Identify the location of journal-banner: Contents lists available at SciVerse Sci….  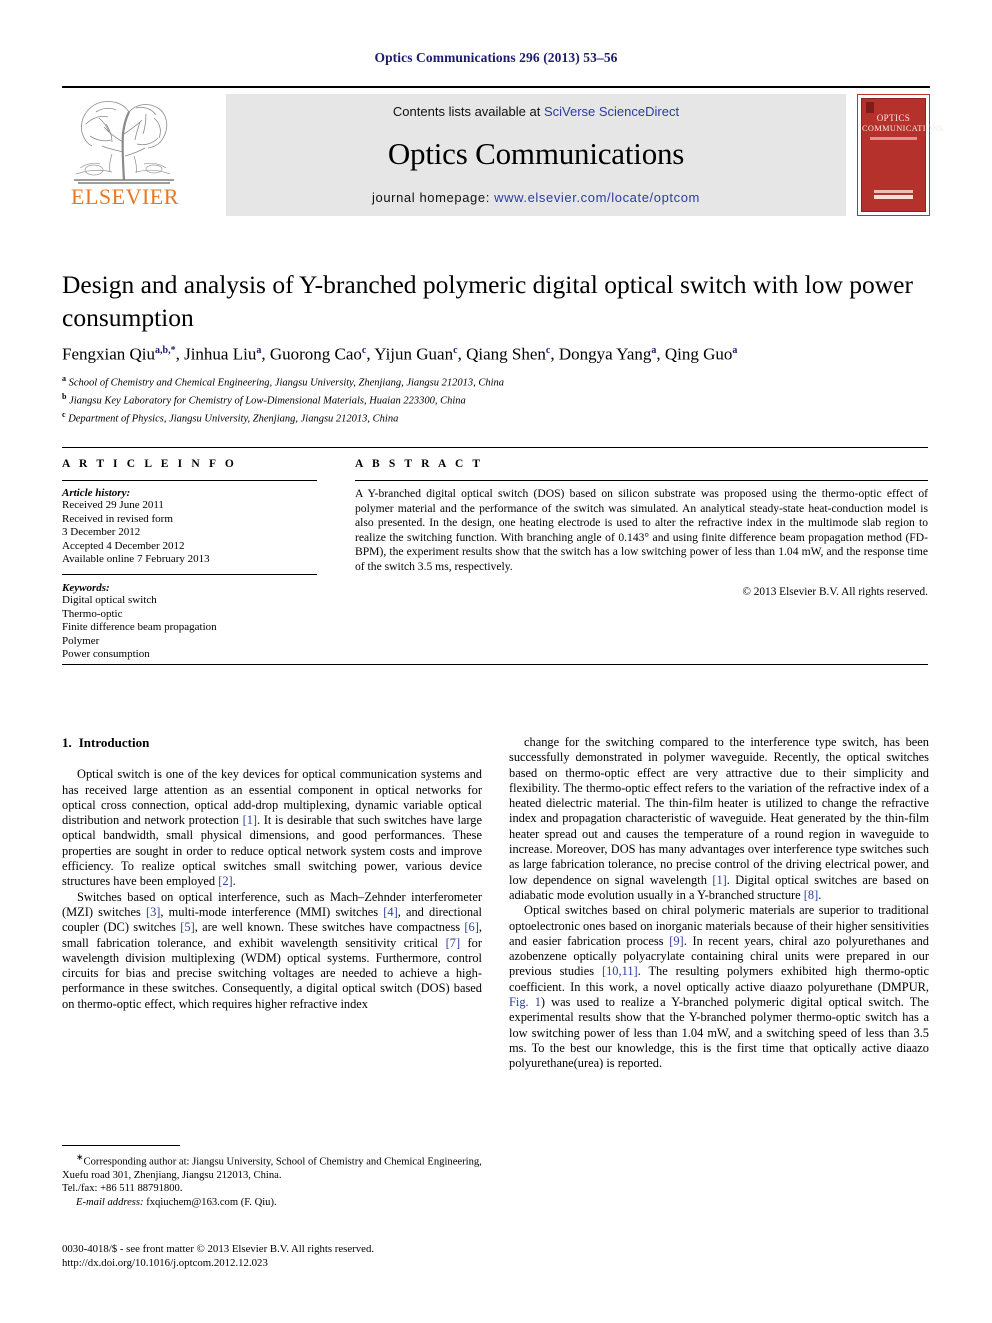
(536, 155).